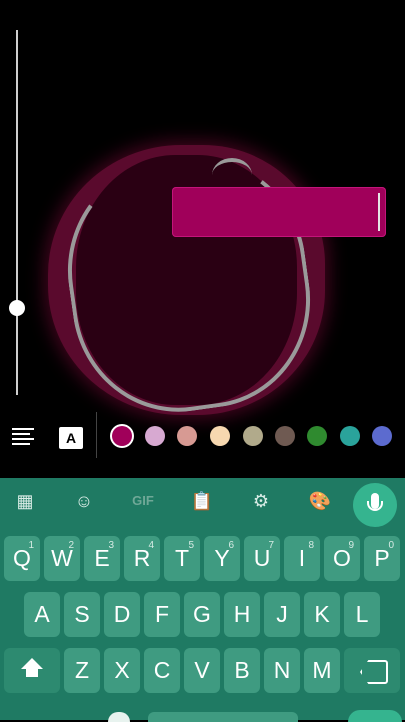 The width and height of the screenshot is (405, 722). Describe the element at coordinates (17, 308) in the screenshot. I see `brush-size-slider-thumb` at that location.